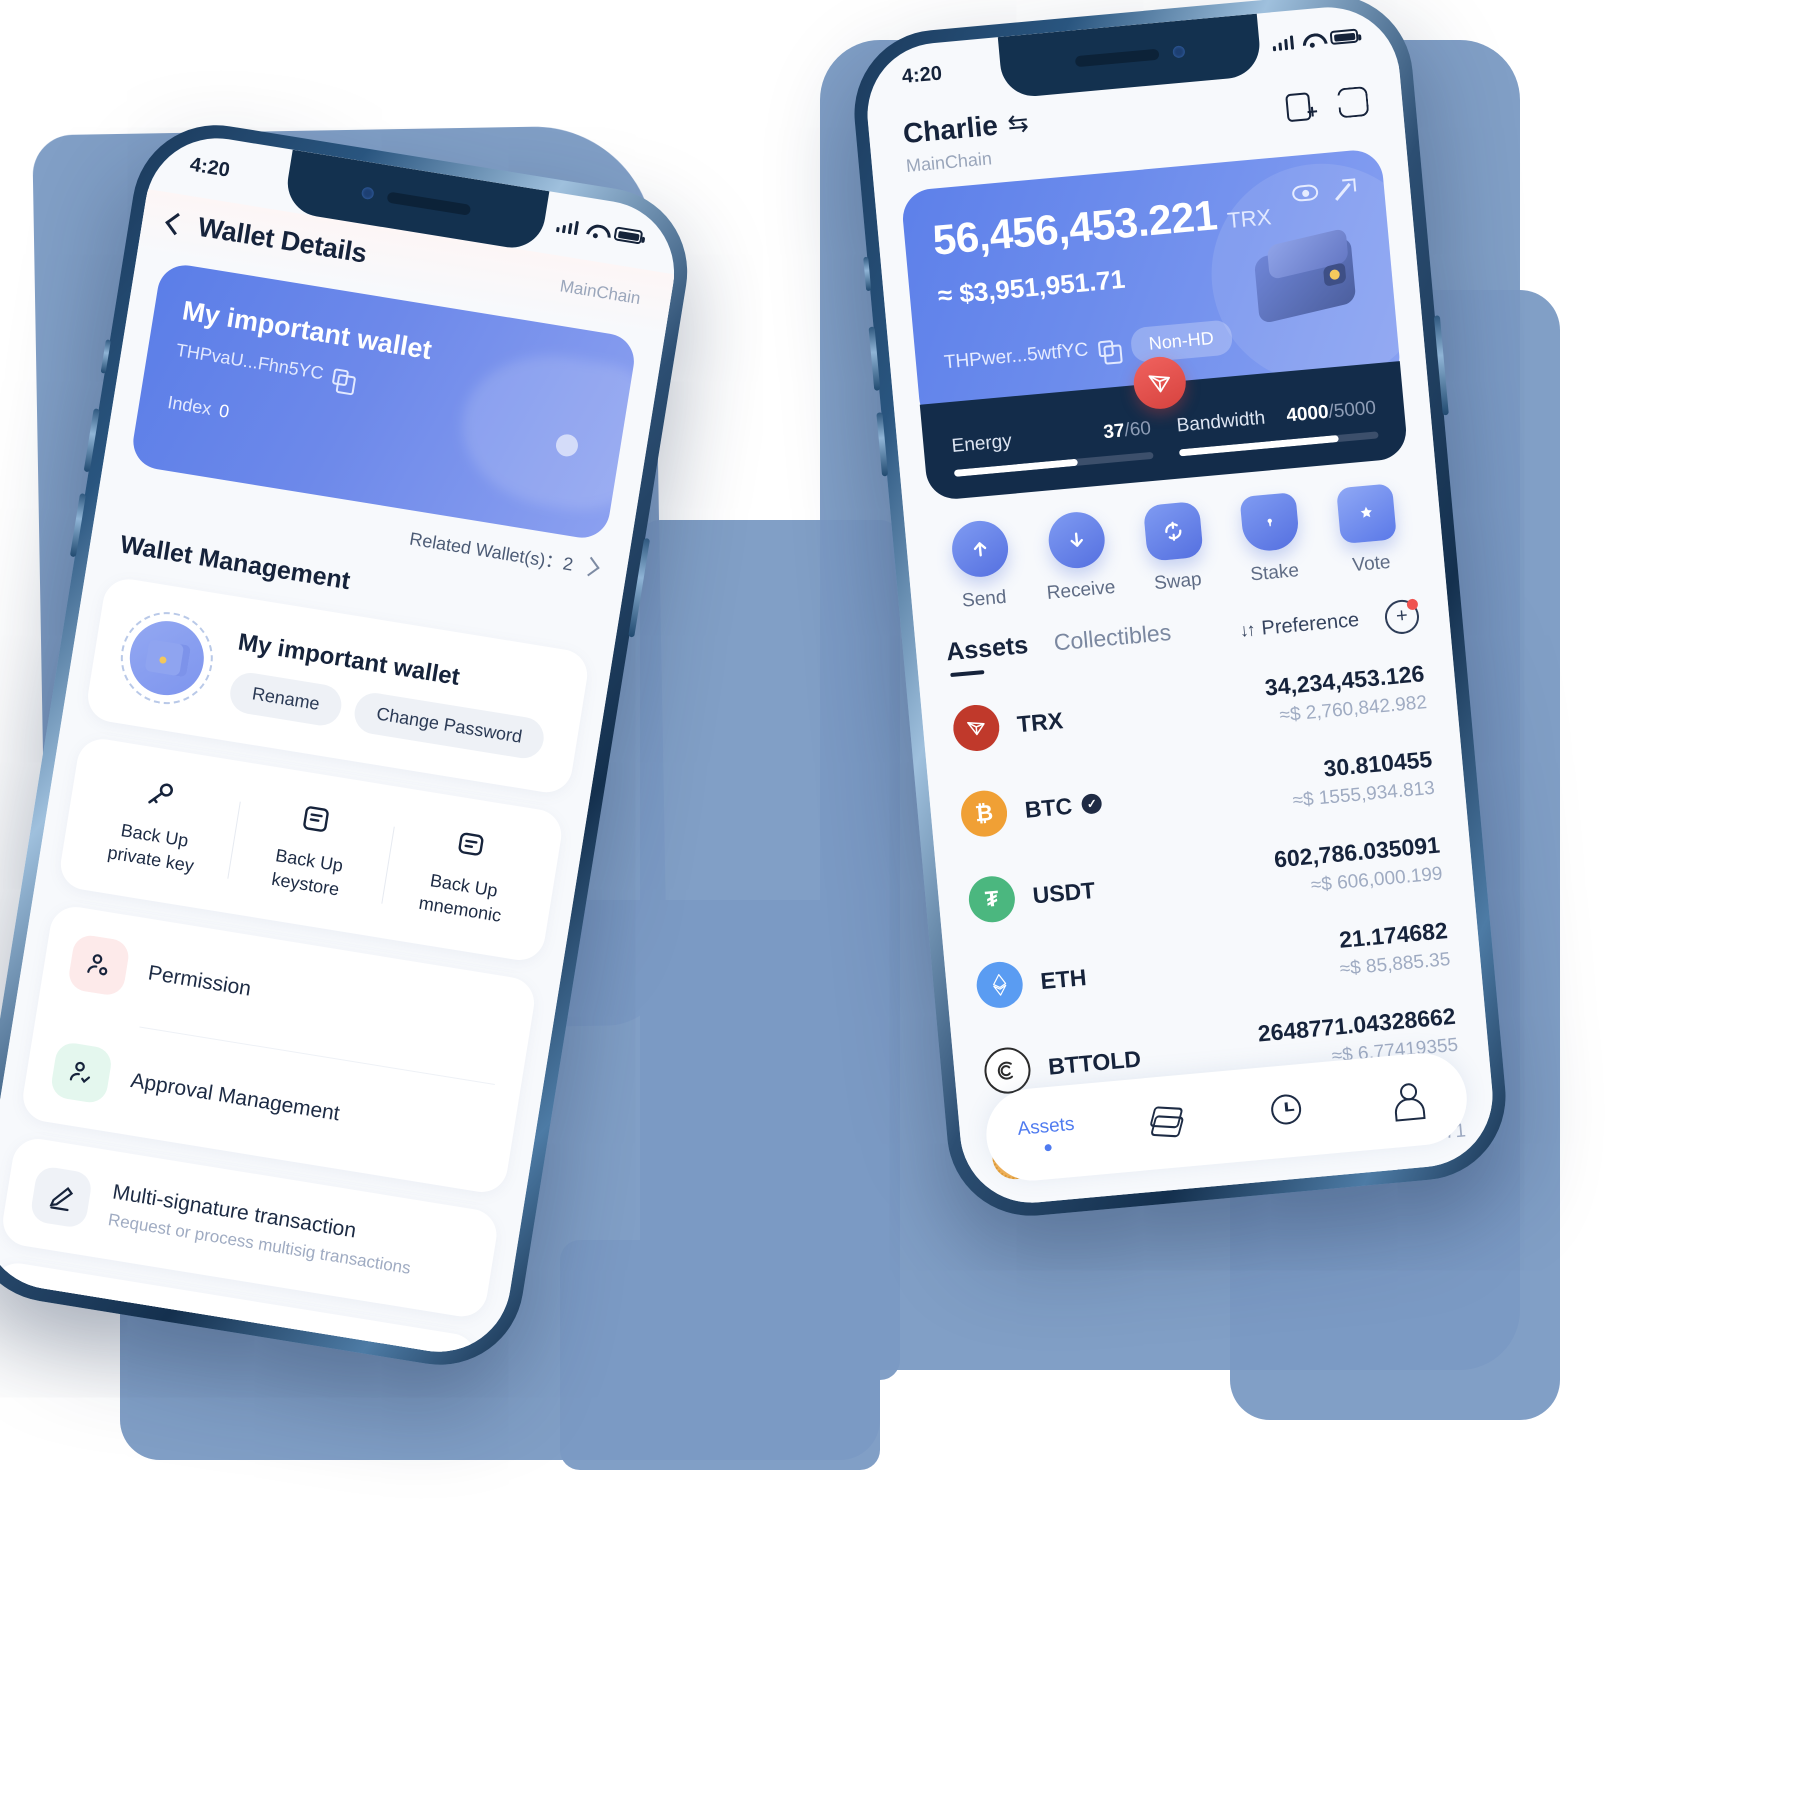 The width and height of the screenshot is (1800, 1800). I want to click on trx-coin-icon, so click(976, 727).